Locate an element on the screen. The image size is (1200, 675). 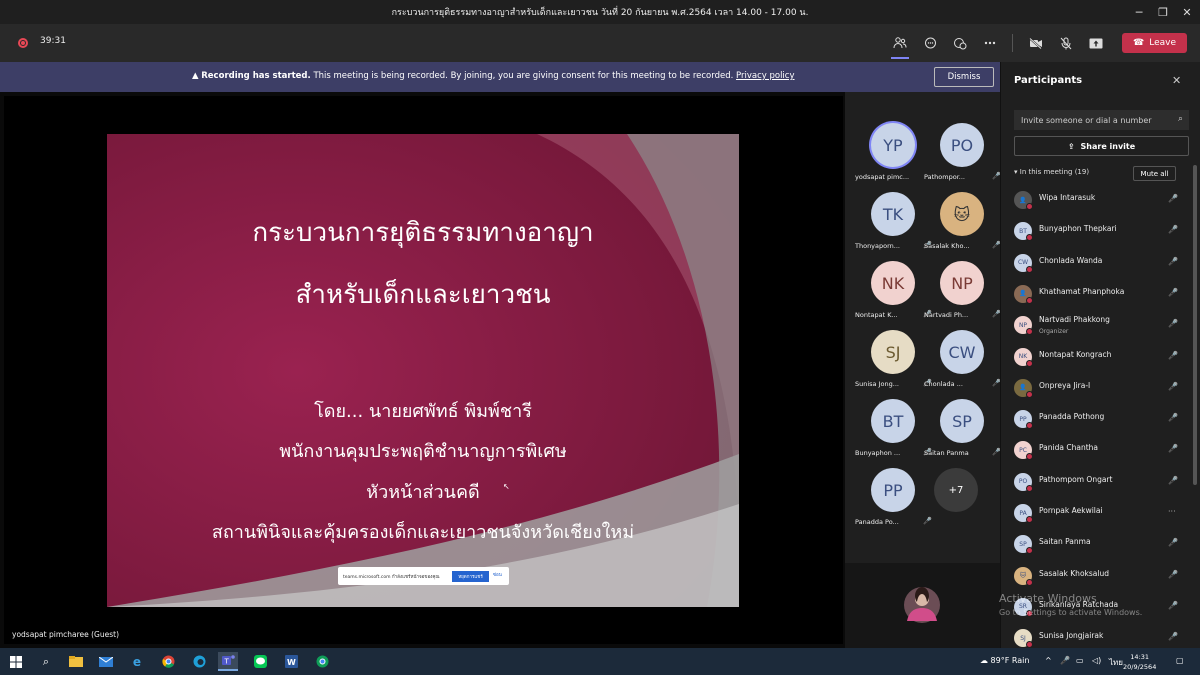
chrome-profile-icon is located at coordinates (322, 661).